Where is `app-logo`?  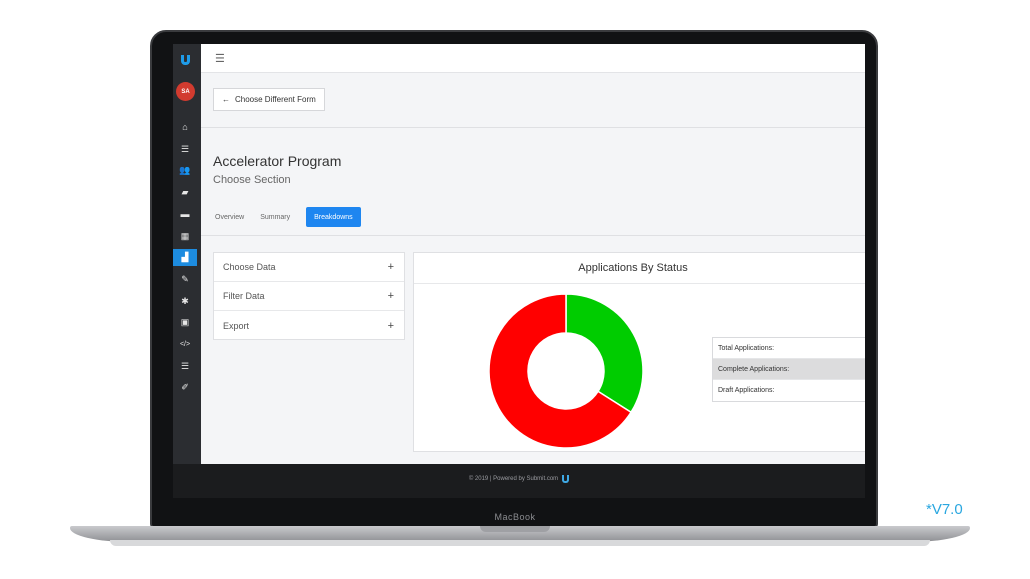
app-logo is located at coordinates (186, 60).